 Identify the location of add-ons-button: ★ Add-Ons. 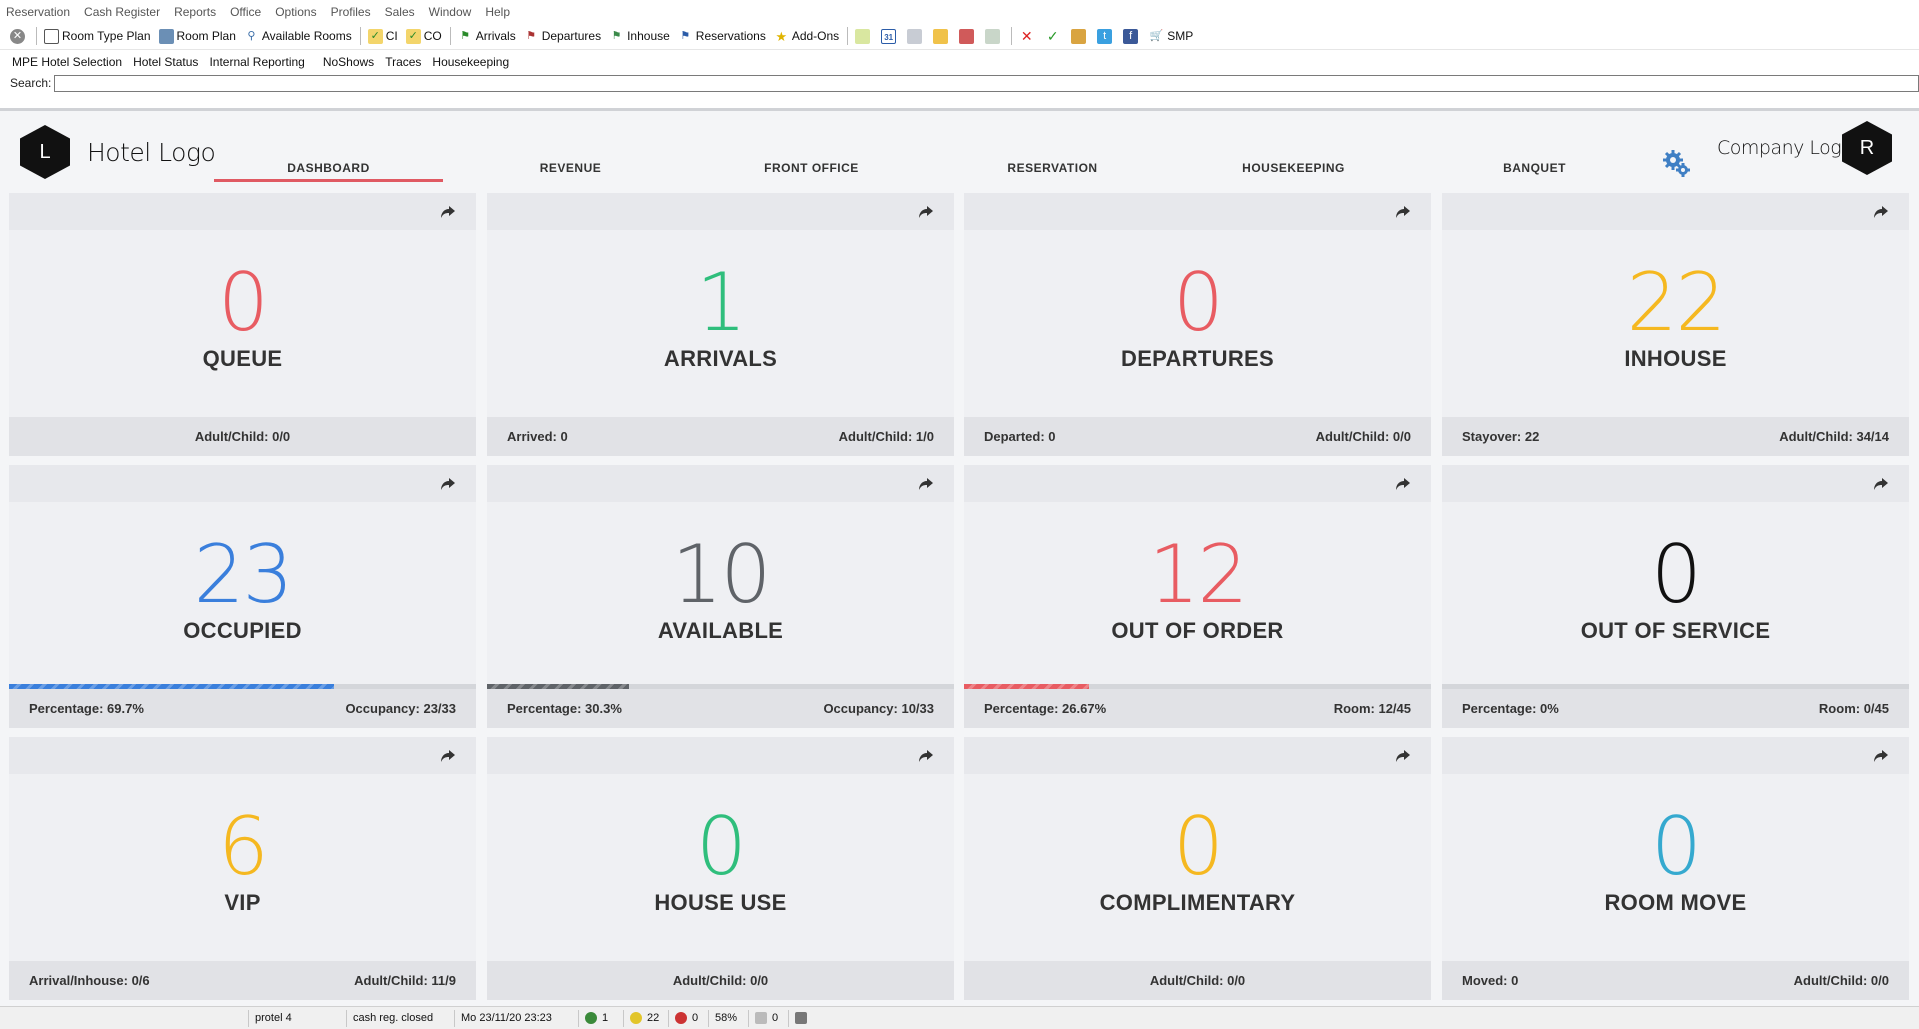
(807, 36).